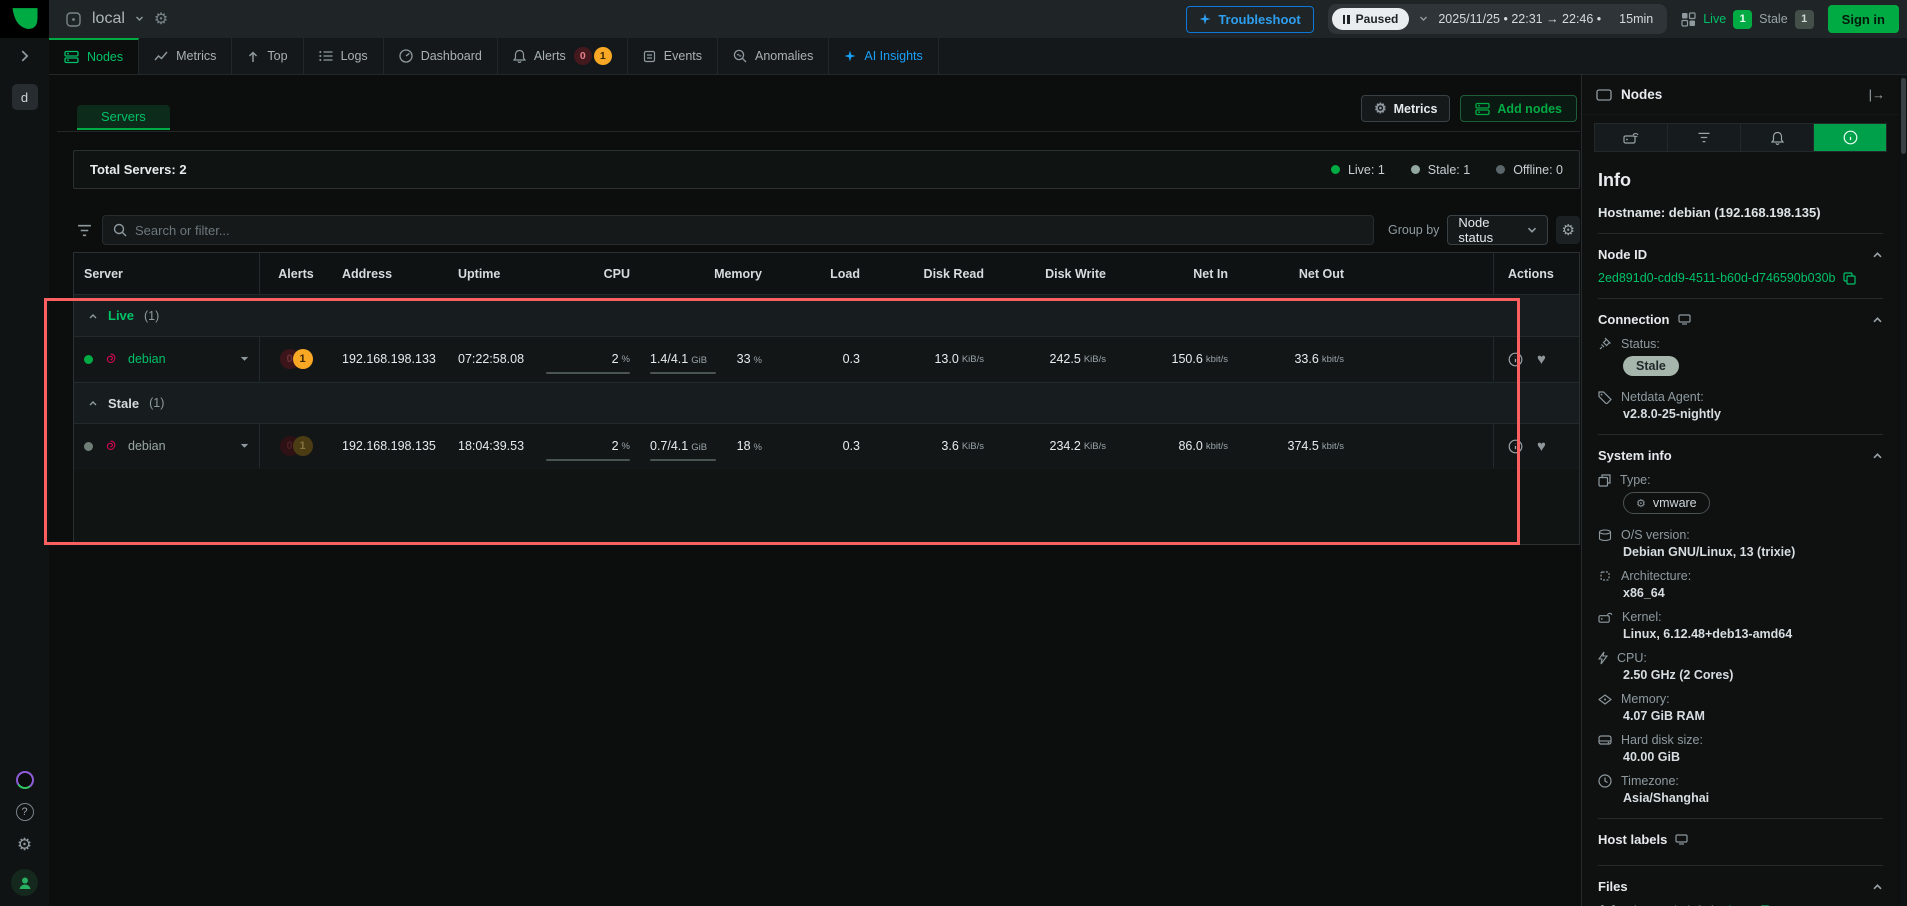  What do you see at coordinates (325, 56) in the screenshot?
I see `logs-icon` at bounding box center [325, 56].